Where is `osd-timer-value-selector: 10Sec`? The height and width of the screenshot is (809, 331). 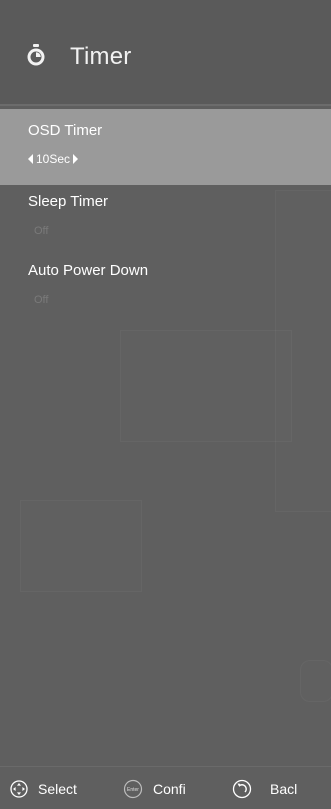 osd-timer-value-selector: 10Sec is located at coordinates (53, 159).